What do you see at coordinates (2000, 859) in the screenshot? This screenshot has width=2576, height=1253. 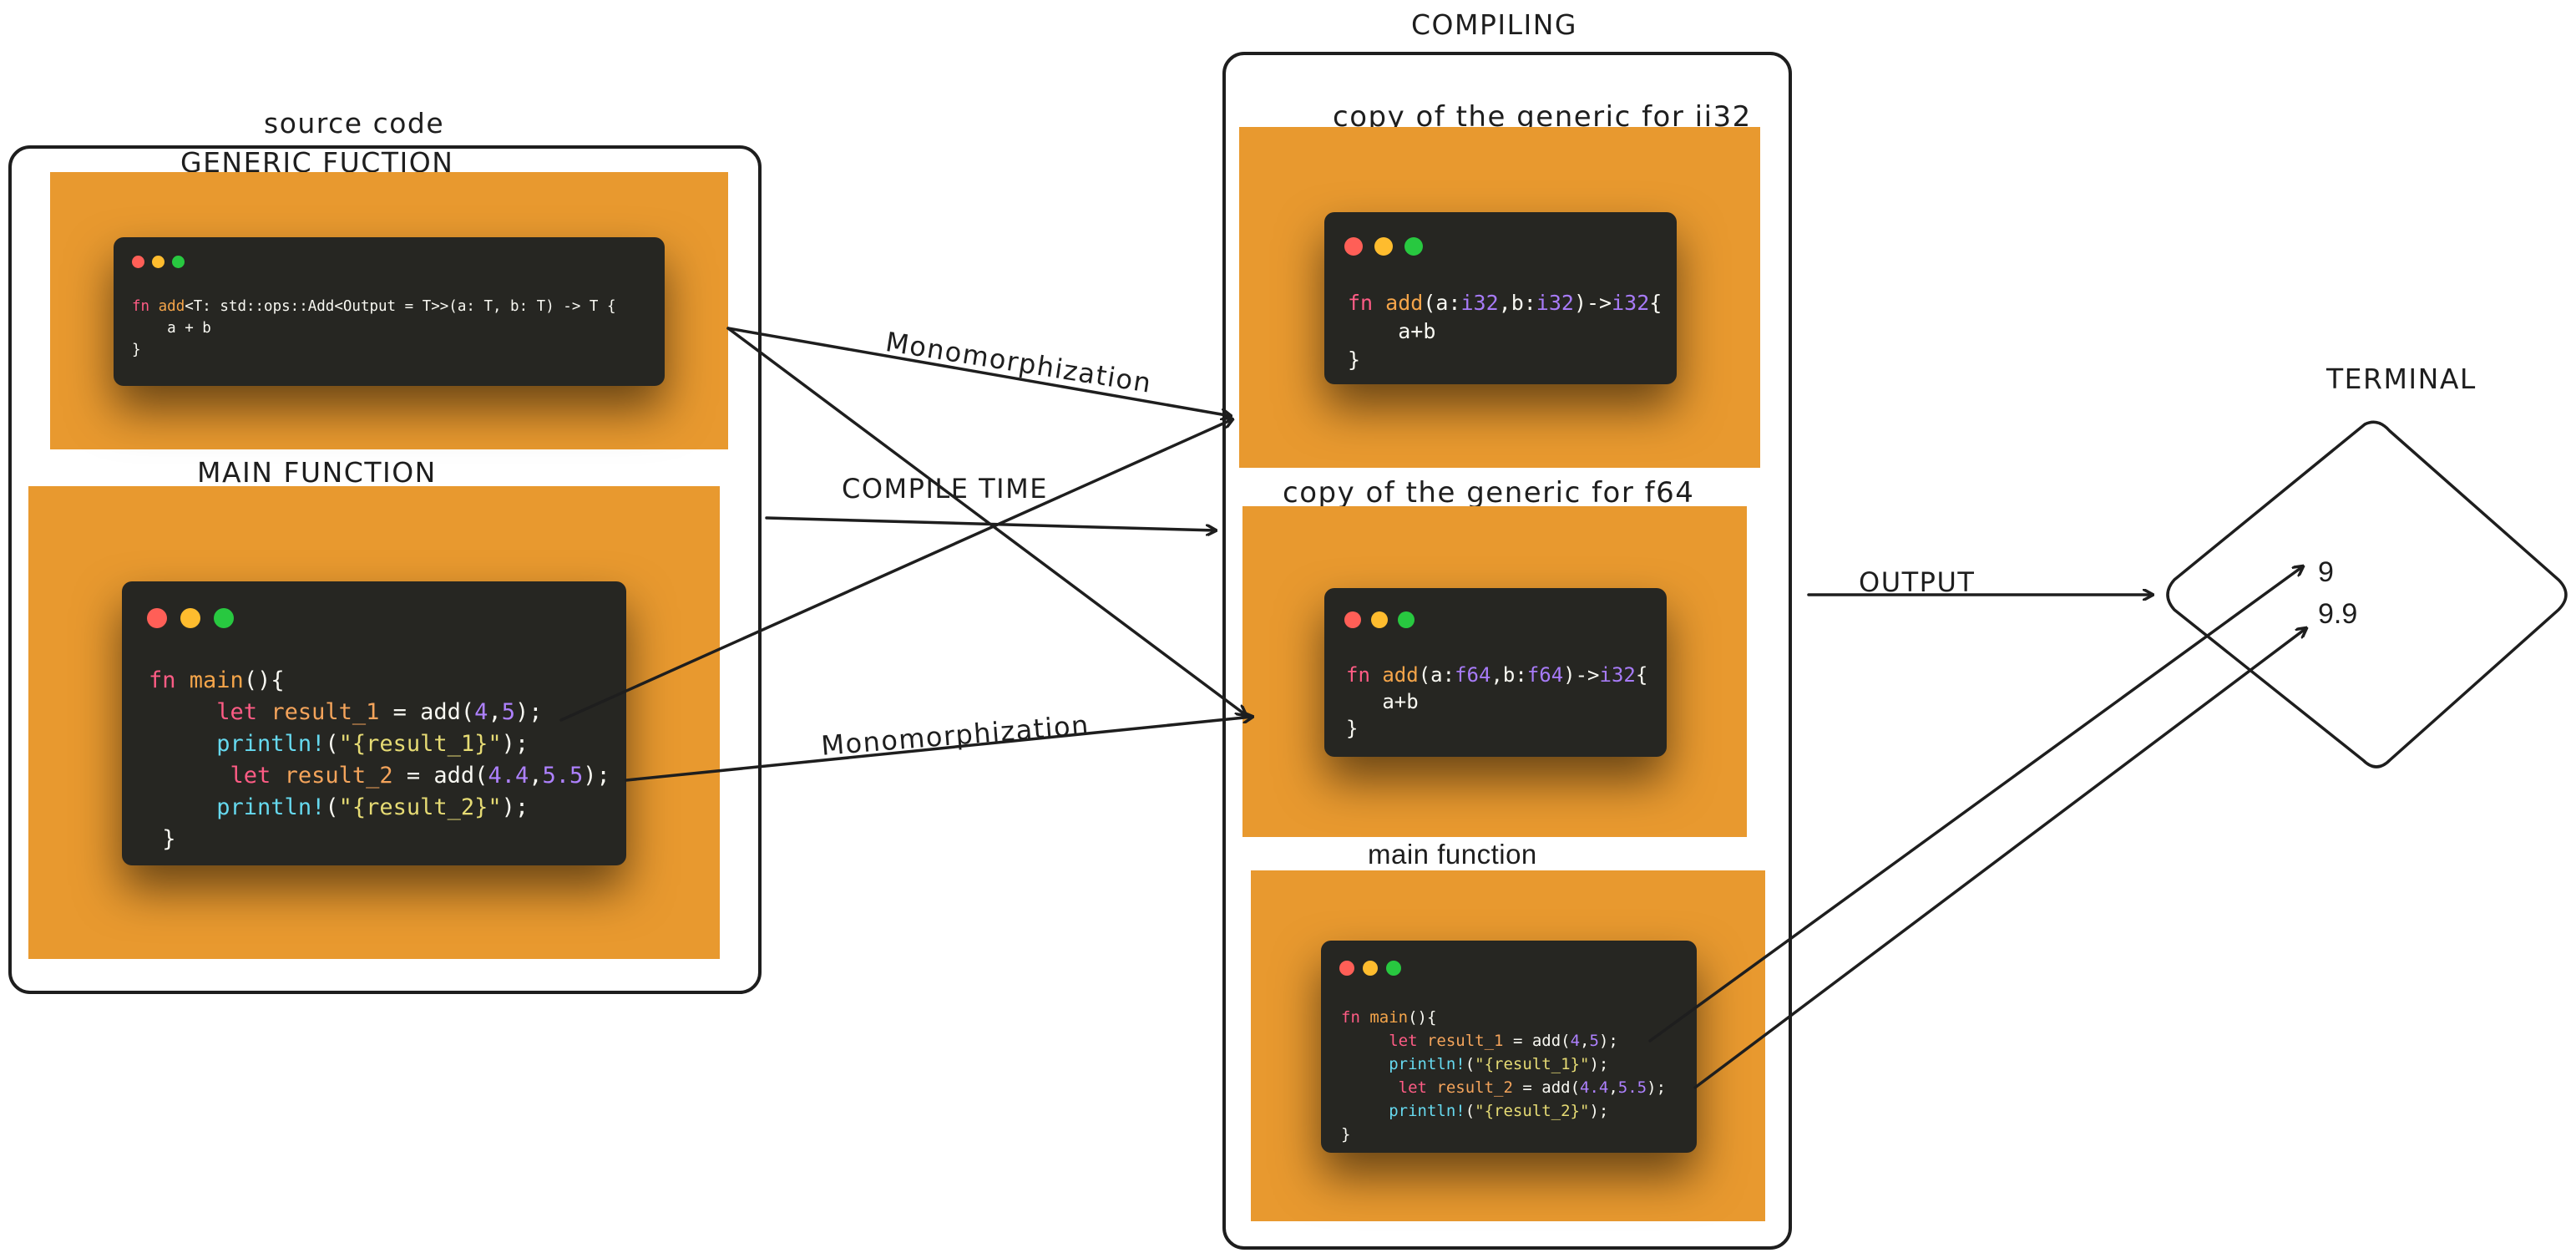 I see `result2-output-arrow` at bounding box center [2000, 859].